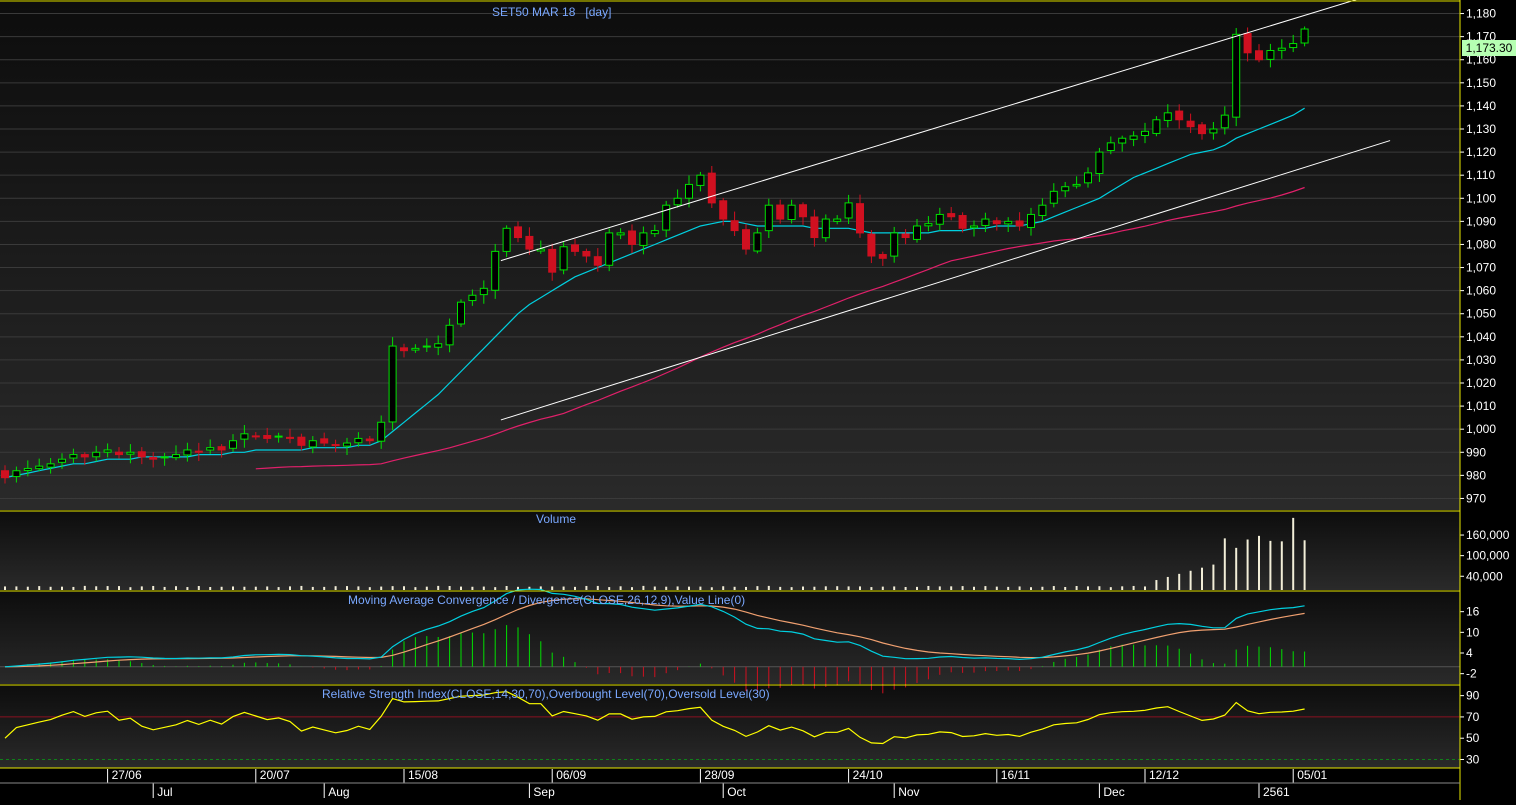 Image resolution: width=1516 pixels, height=805 pixels. What do you see at coordinates (1481, 314) in the screenshot?
I see `price-tick-label: 1,050` at bounding box center [1481, 314].